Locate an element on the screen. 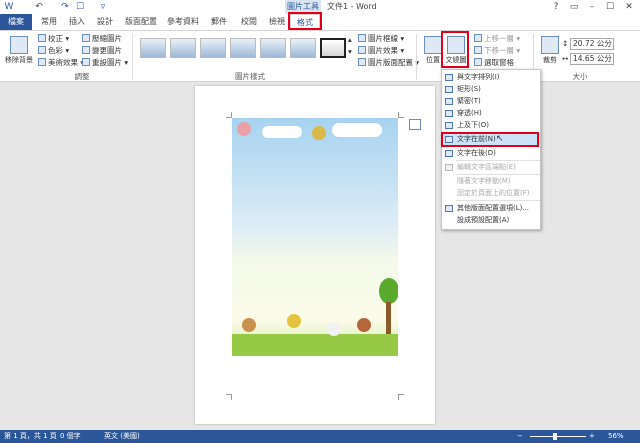 This screenshot has height=443, width=640. remove-background-icon is located at coordinates (19, 45).